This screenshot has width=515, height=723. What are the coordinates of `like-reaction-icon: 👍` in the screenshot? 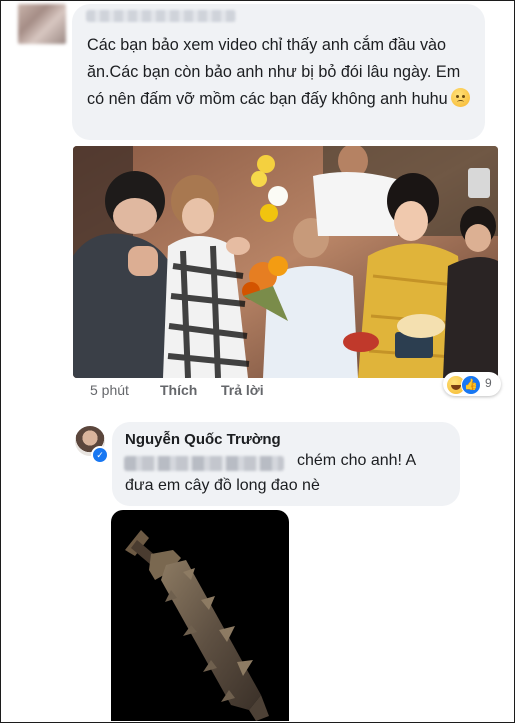 It's located at (471, 385).